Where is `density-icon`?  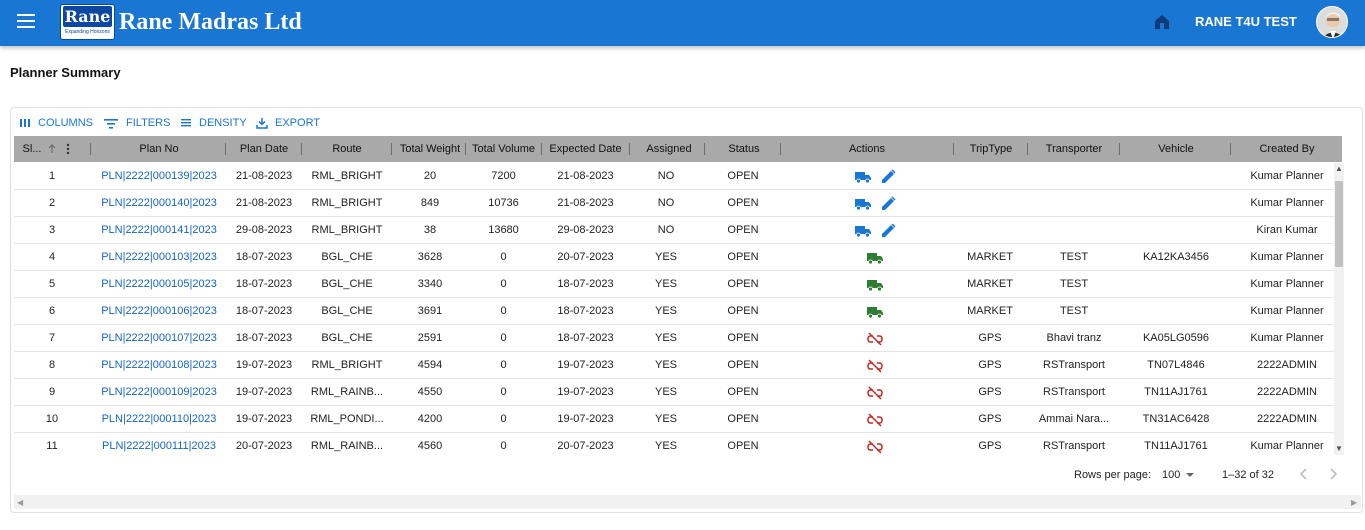
density-icon is located at coordinates (186, 123).